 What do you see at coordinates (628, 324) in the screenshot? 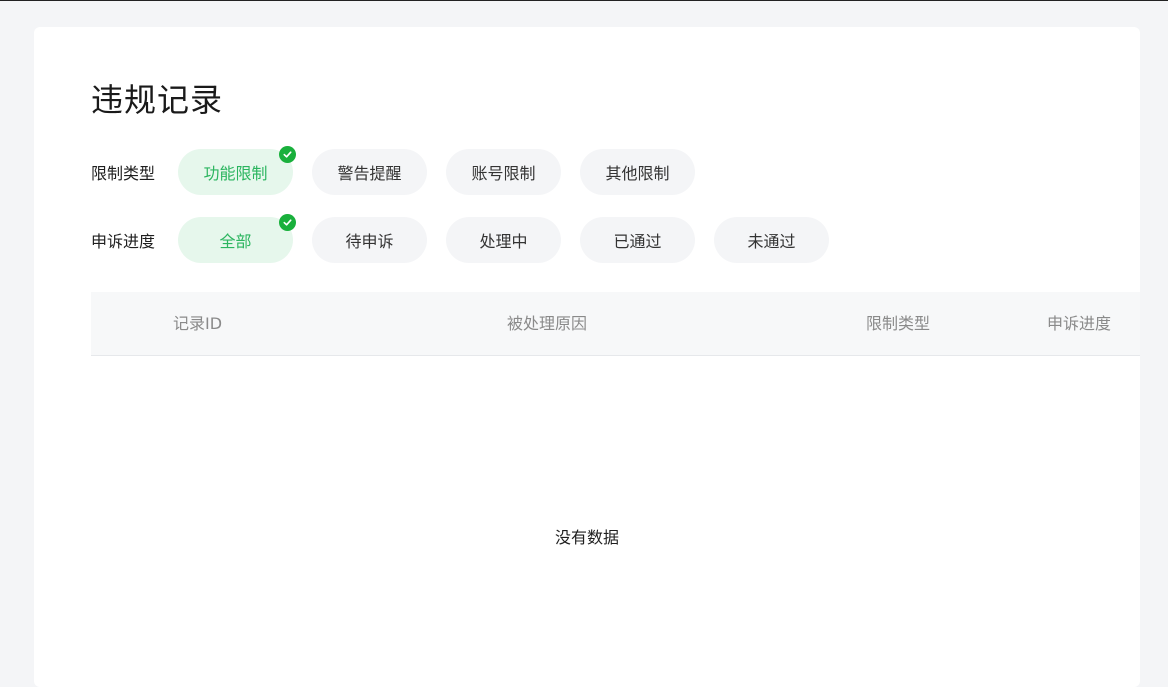
I see `table-header: 记录ID 被处理原因 限制类型 申诉进度` at bounding box center [628, 324].